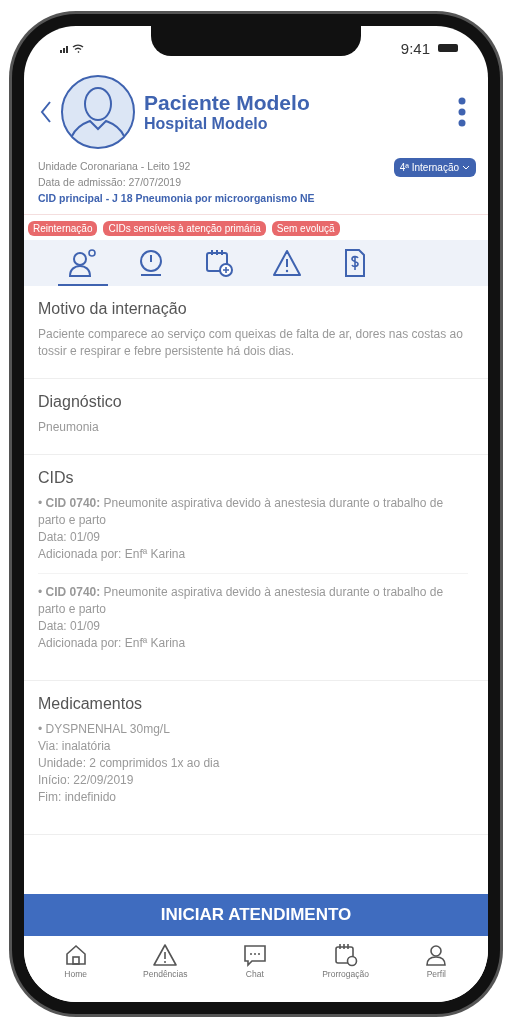 The width and height of the screenshot is (512, 1028). I want to click on clock-time: 9:41, so click(415, 48).